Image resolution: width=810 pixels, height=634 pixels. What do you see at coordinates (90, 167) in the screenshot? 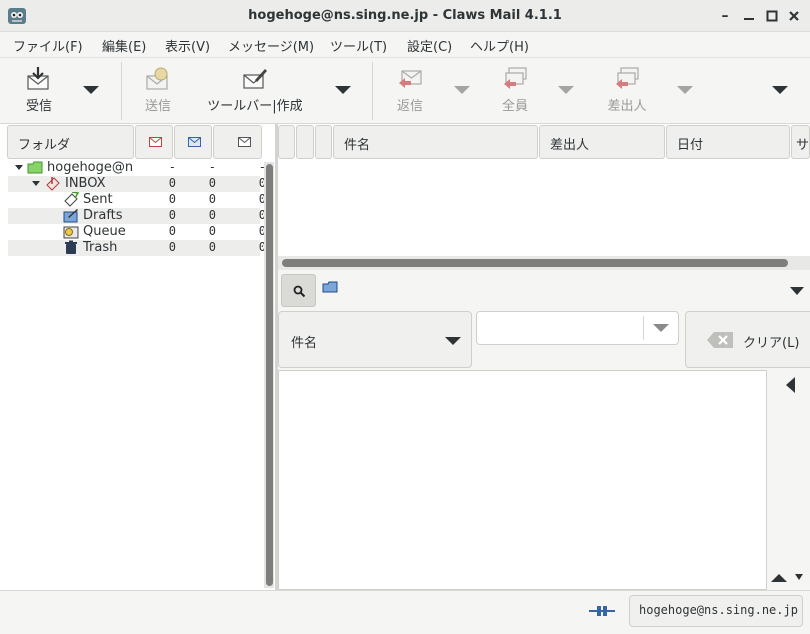
I see `folder-name: hogehoge@ns` at bounding box center [90, 167].